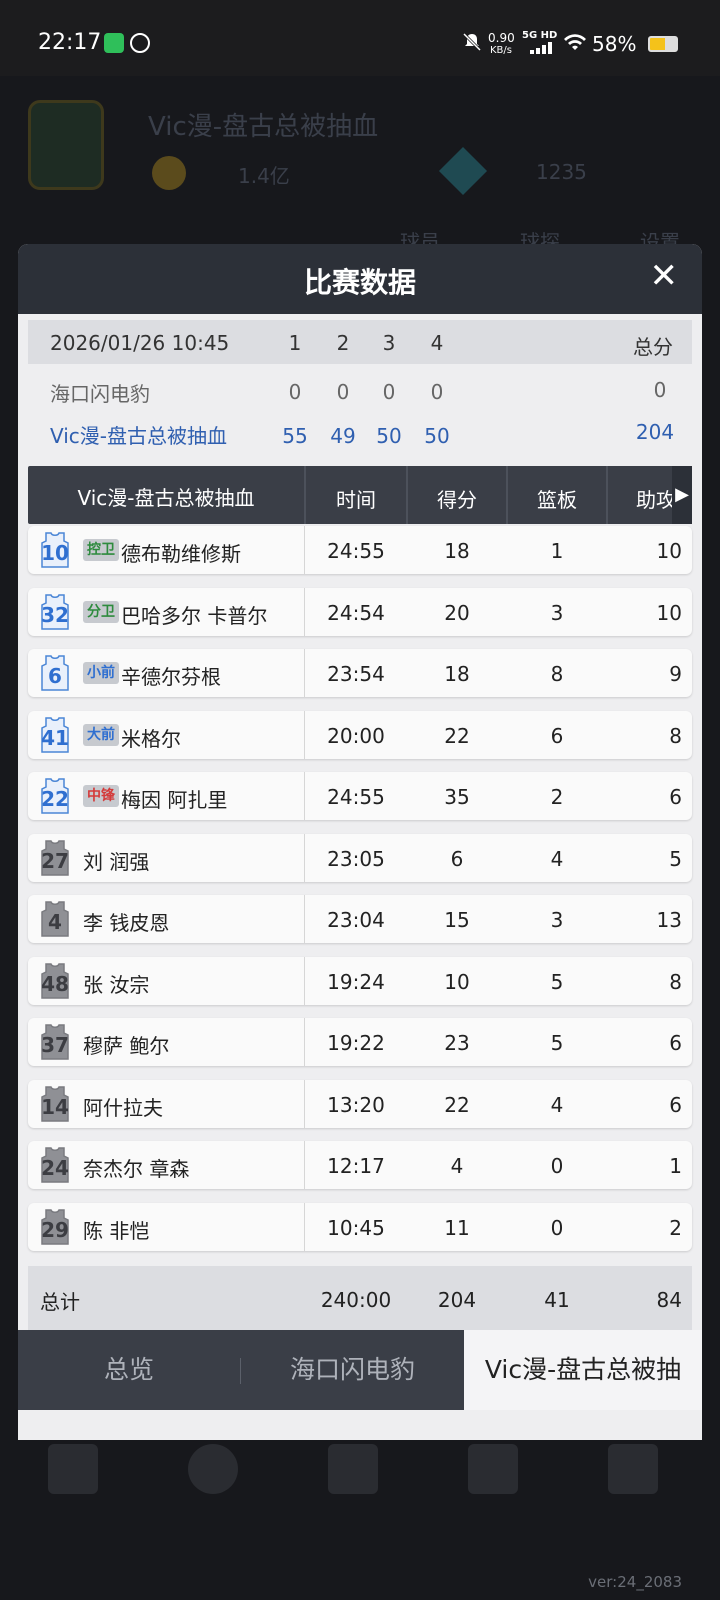 The image size is (720, 1600). What do you see at coordinates (663, 44) in the screenshot?
I see `battery-icon` at bounding box center [663, 44].